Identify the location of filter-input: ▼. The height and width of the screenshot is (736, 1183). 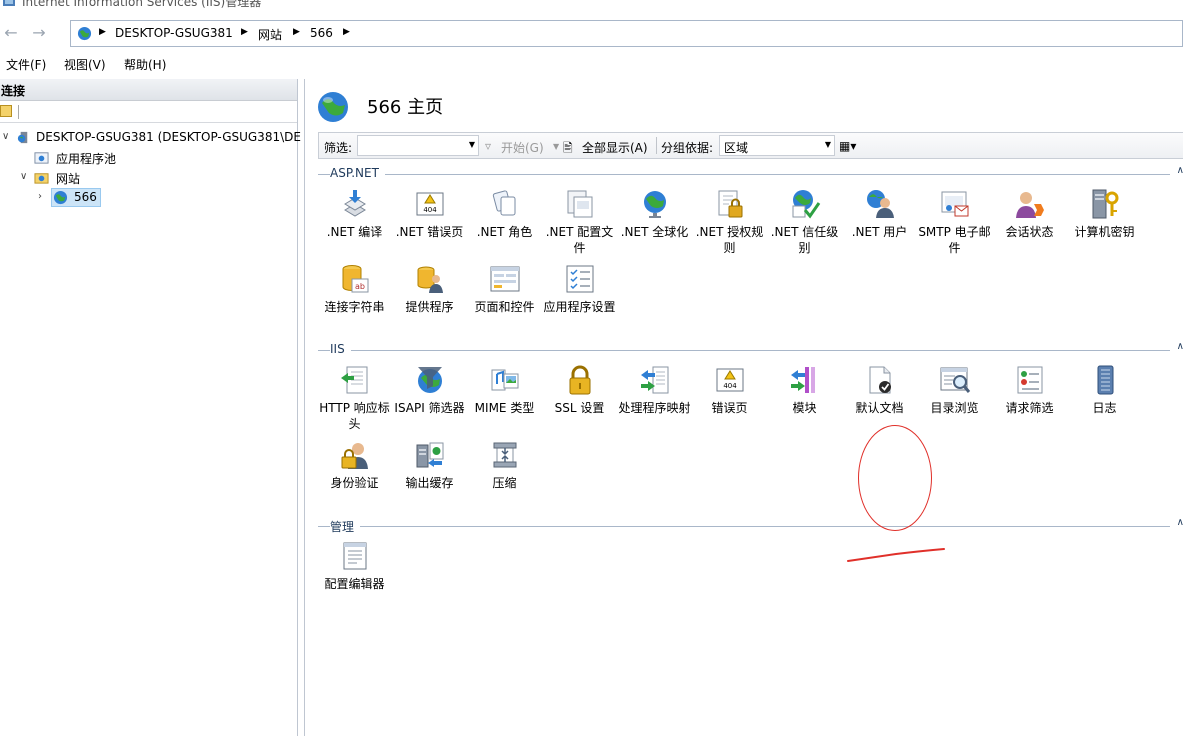
(418, 145).